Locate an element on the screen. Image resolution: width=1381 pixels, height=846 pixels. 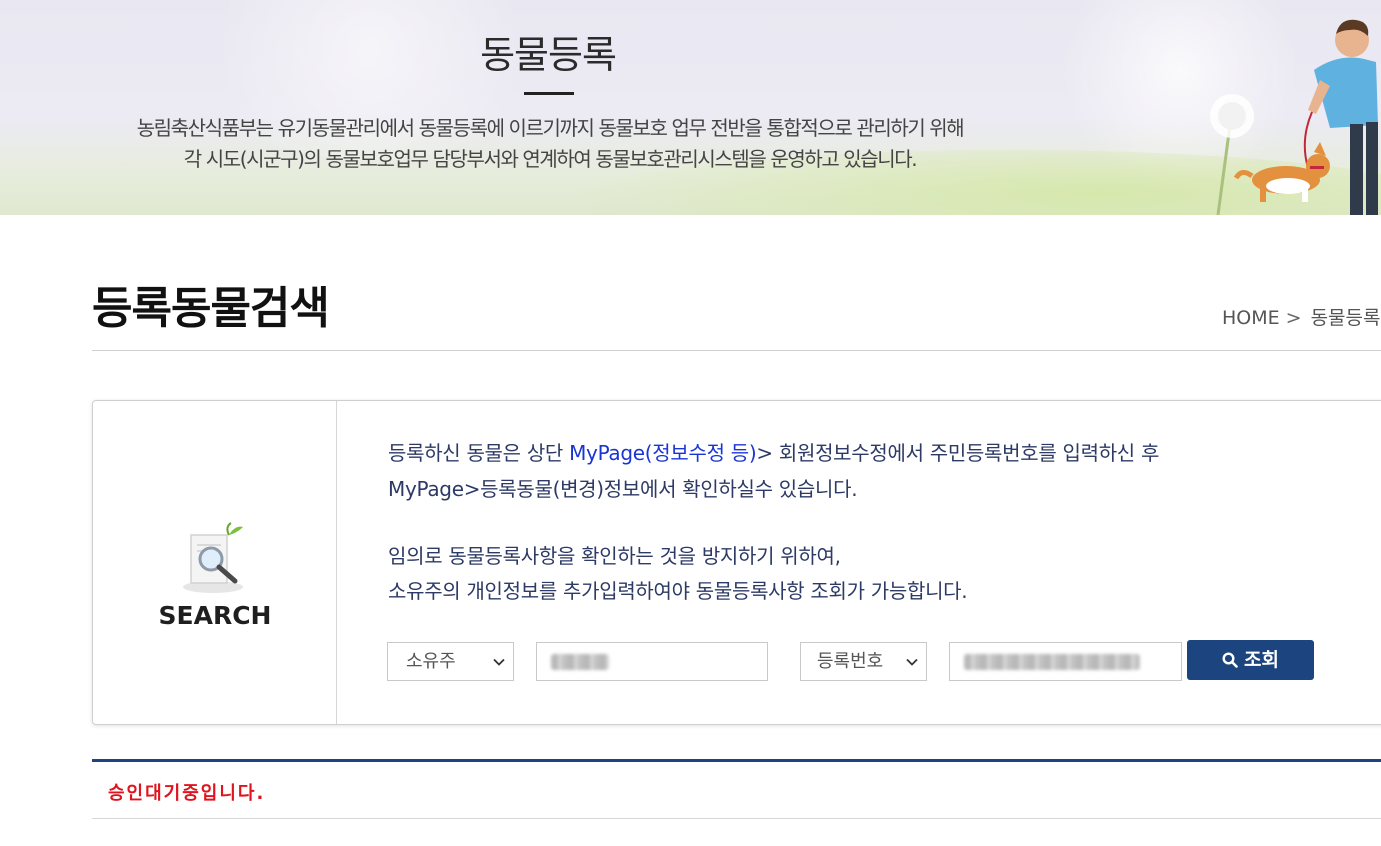
banner-title: 동물등록 is located at coordinates (548, 55).